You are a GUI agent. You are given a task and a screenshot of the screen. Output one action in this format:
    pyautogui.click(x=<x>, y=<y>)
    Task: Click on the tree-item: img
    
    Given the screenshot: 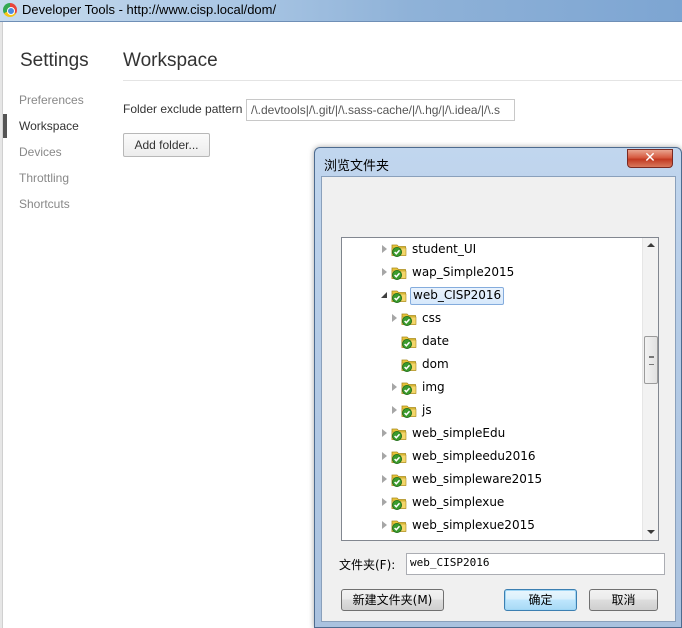 What is the action you would take?
    pyautogui.click(x=492, y=387)
    